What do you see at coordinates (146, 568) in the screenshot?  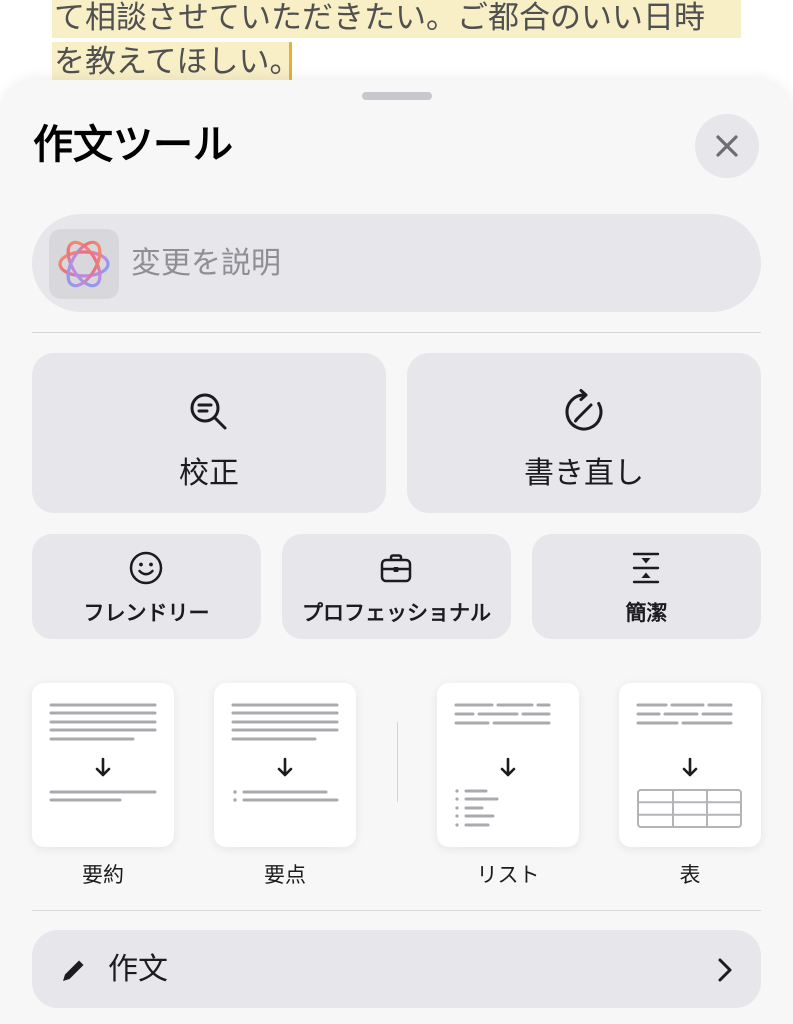 I see `smiley-icon` at bounding box center [146, 568].